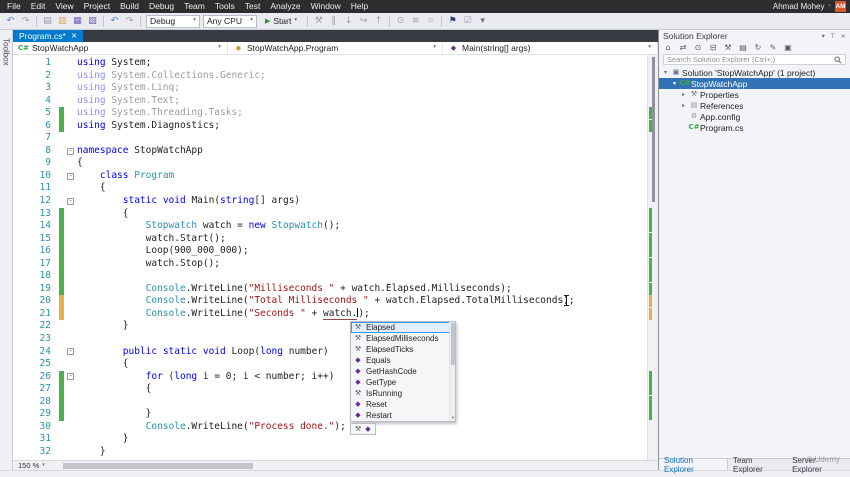 The height and width of the screenshot is (477, 850). What do you see at coordinates (335, 326) in the screenshot?
I see `code-line: 22 }` at bounding box center [335, 326].